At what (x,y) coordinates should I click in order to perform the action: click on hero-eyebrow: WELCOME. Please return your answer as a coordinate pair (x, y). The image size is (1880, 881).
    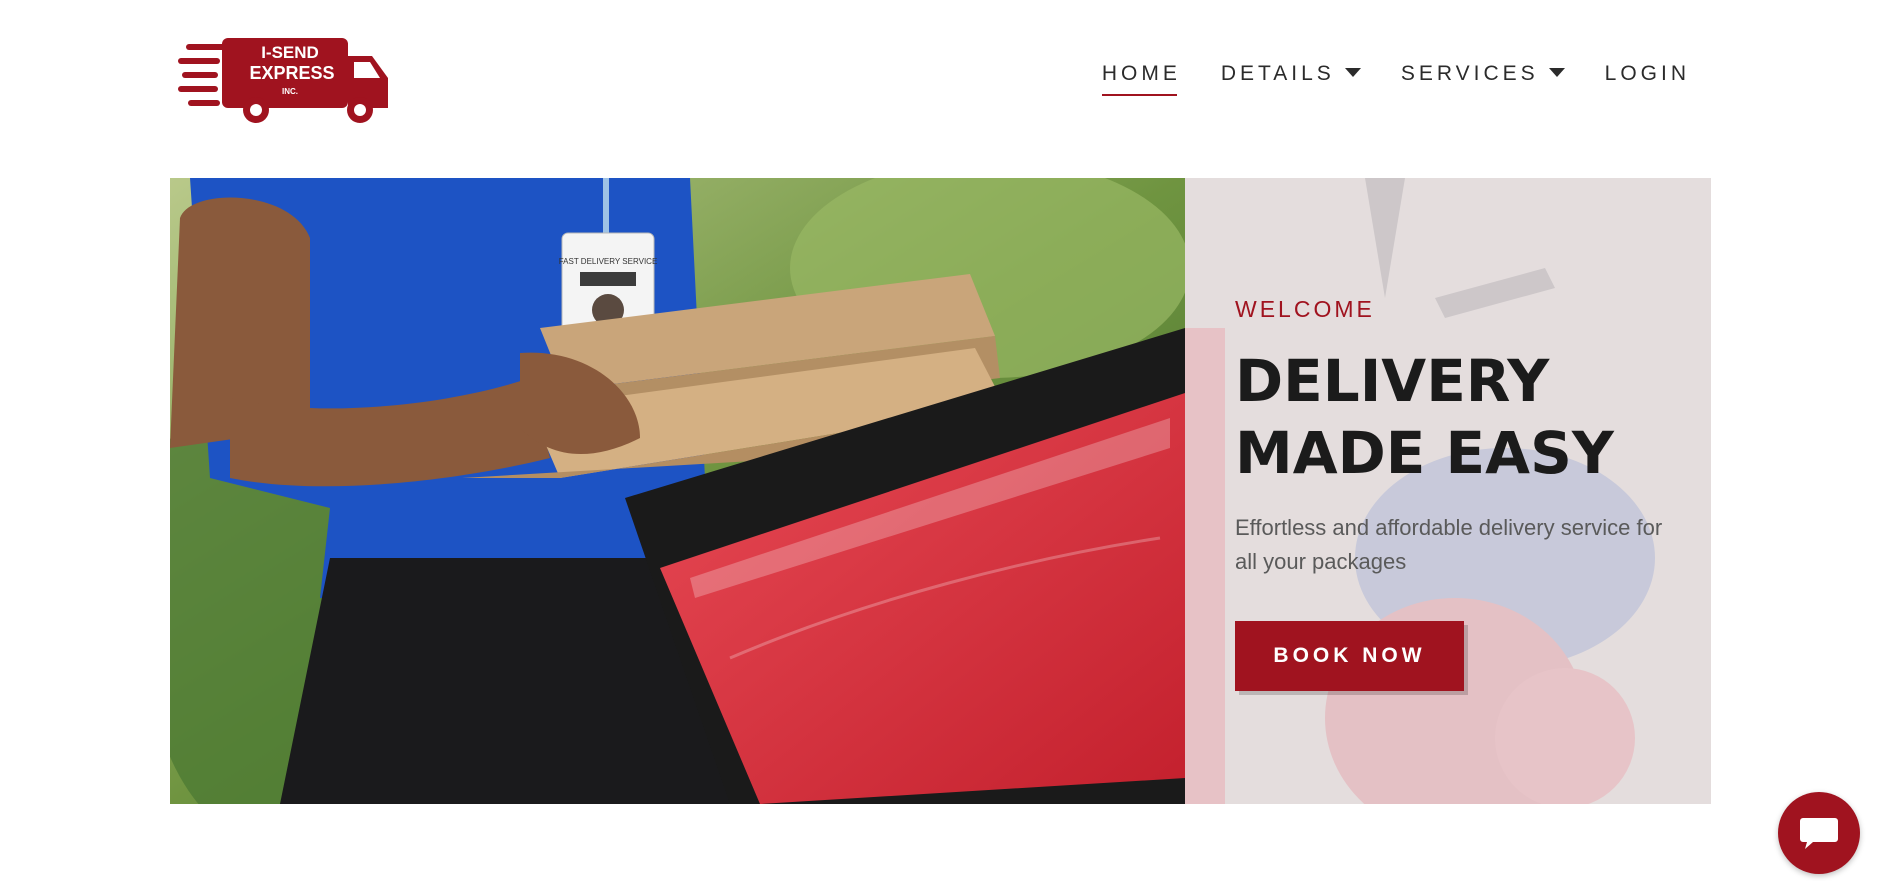
    Looking at the image, I should click on (1305, 309).